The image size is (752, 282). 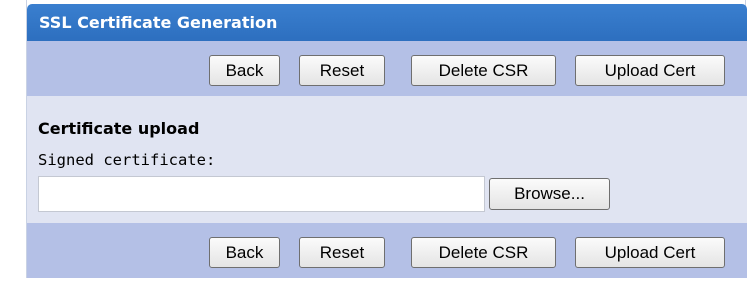 What do you see at coordinates (261, 194) in the screenshot?
I see `signed-certificate-file-input` at bounding box center [261, 194].